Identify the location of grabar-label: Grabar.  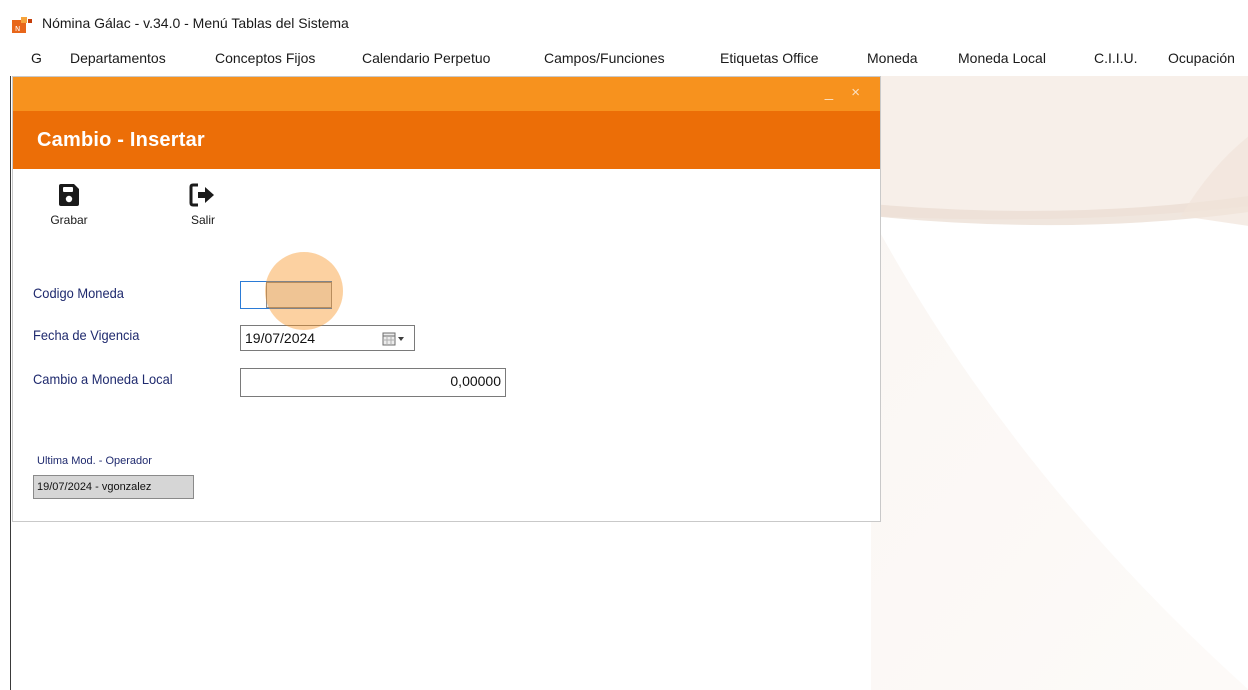
(69, 220).